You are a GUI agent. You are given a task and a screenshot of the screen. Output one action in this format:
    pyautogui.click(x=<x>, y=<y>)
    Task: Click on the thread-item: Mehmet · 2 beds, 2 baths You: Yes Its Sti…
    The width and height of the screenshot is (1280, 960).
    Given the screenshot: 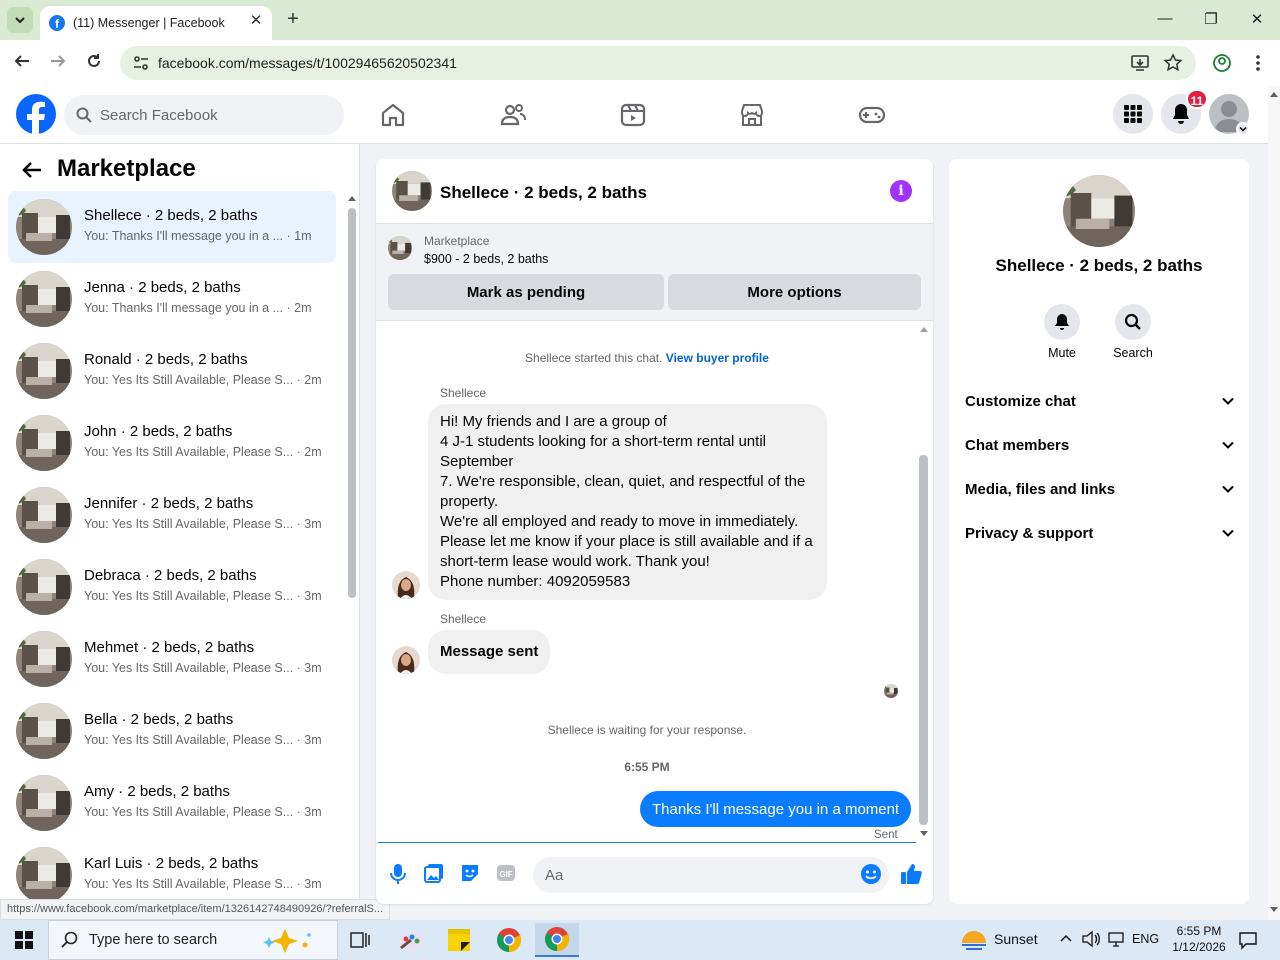 What is the action you would take?
    pyautogui.click(x=172, y=659)
    